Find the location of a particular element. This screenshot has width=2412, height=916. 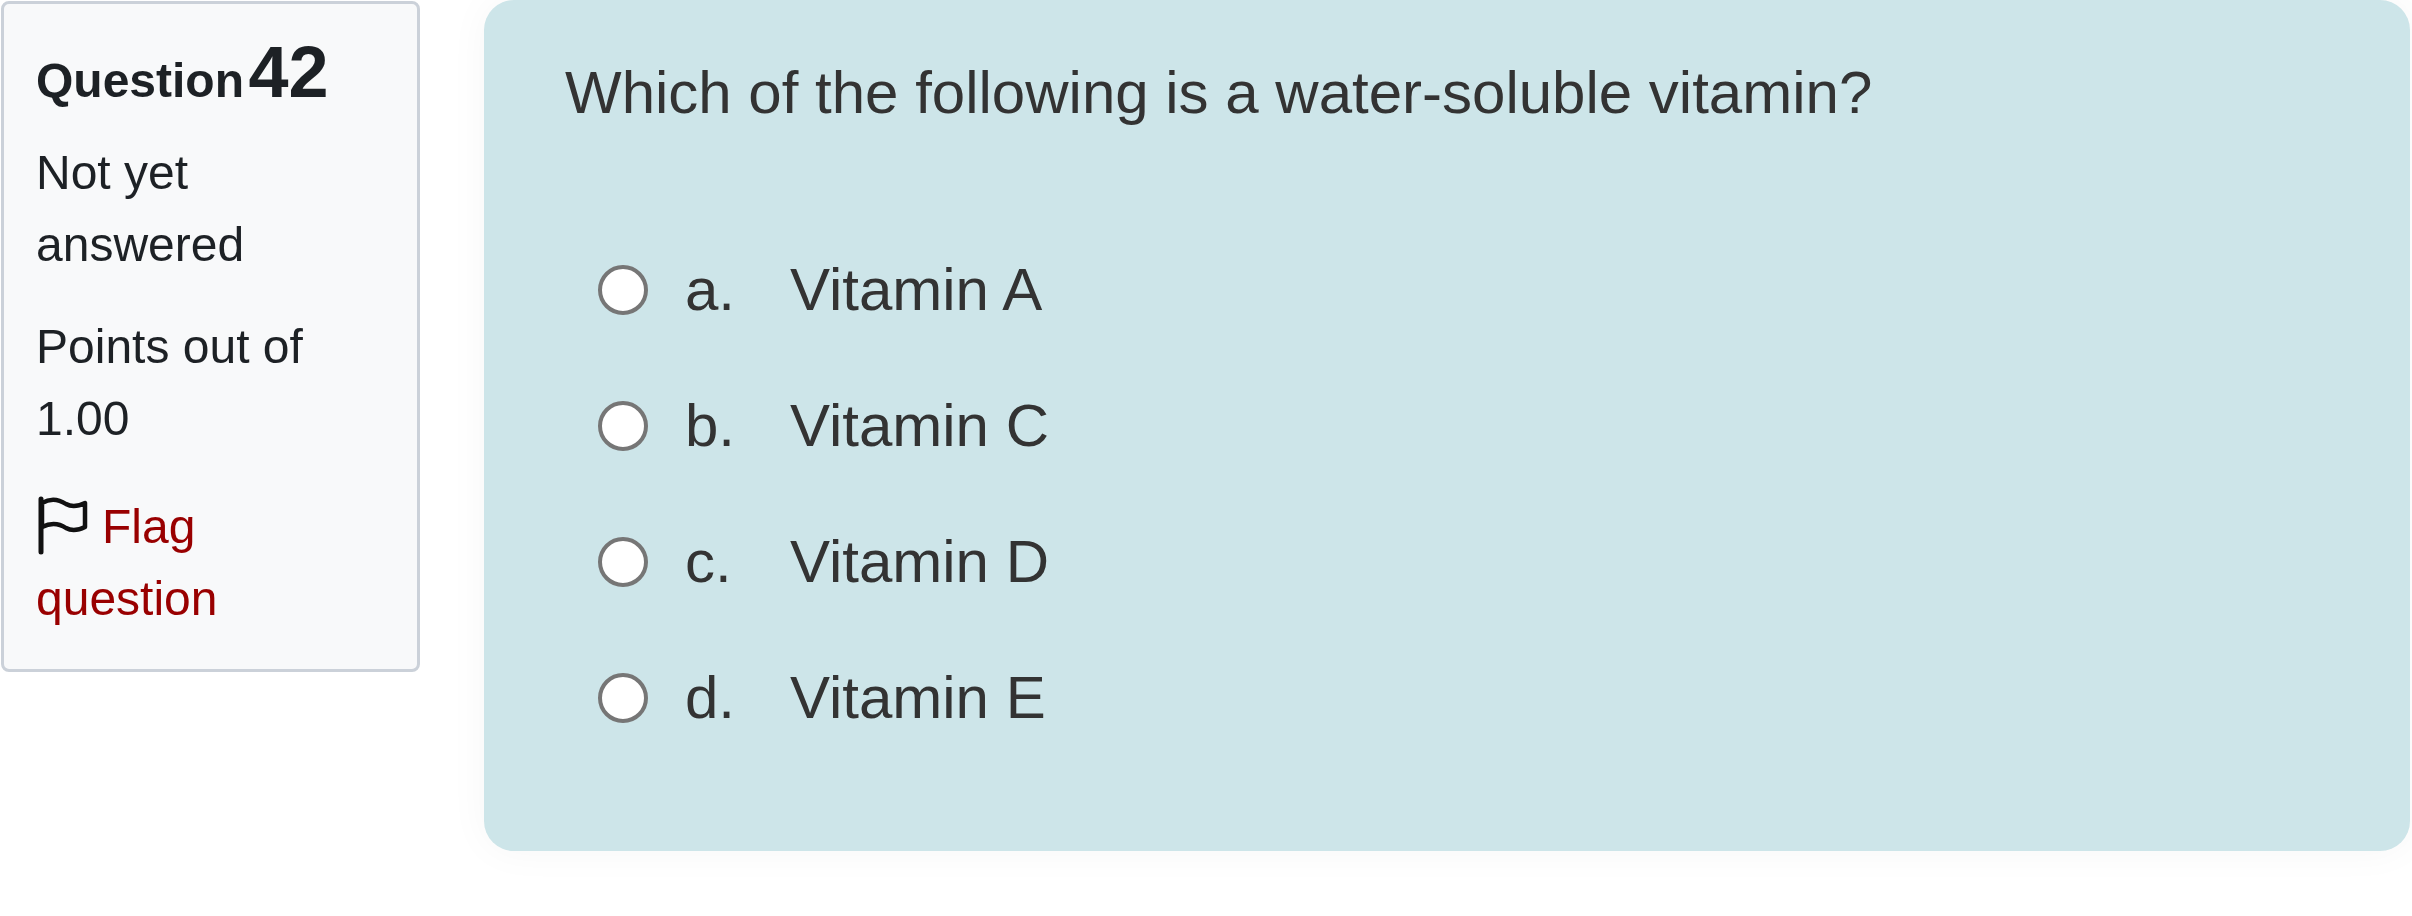

question-number: 42 is located at coordinates (288, 72).